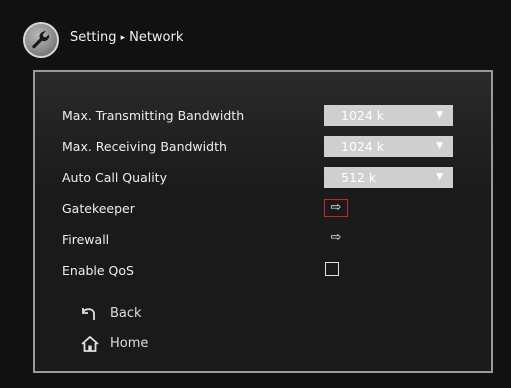  I want to click on dropdown-value: 512 k, so click(359, 177).